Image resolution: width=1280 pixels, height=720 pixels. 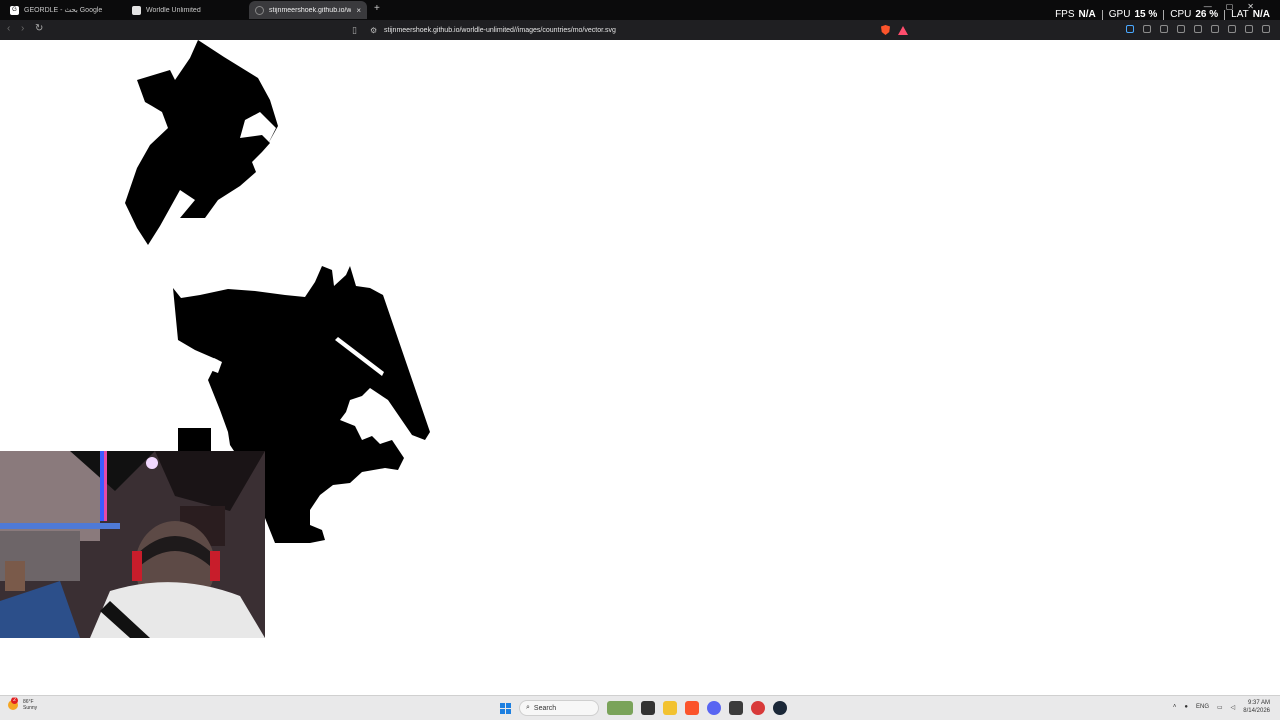 I want to click on weather-widget: 2 86°F Sunny, so click(x=23, y=704).